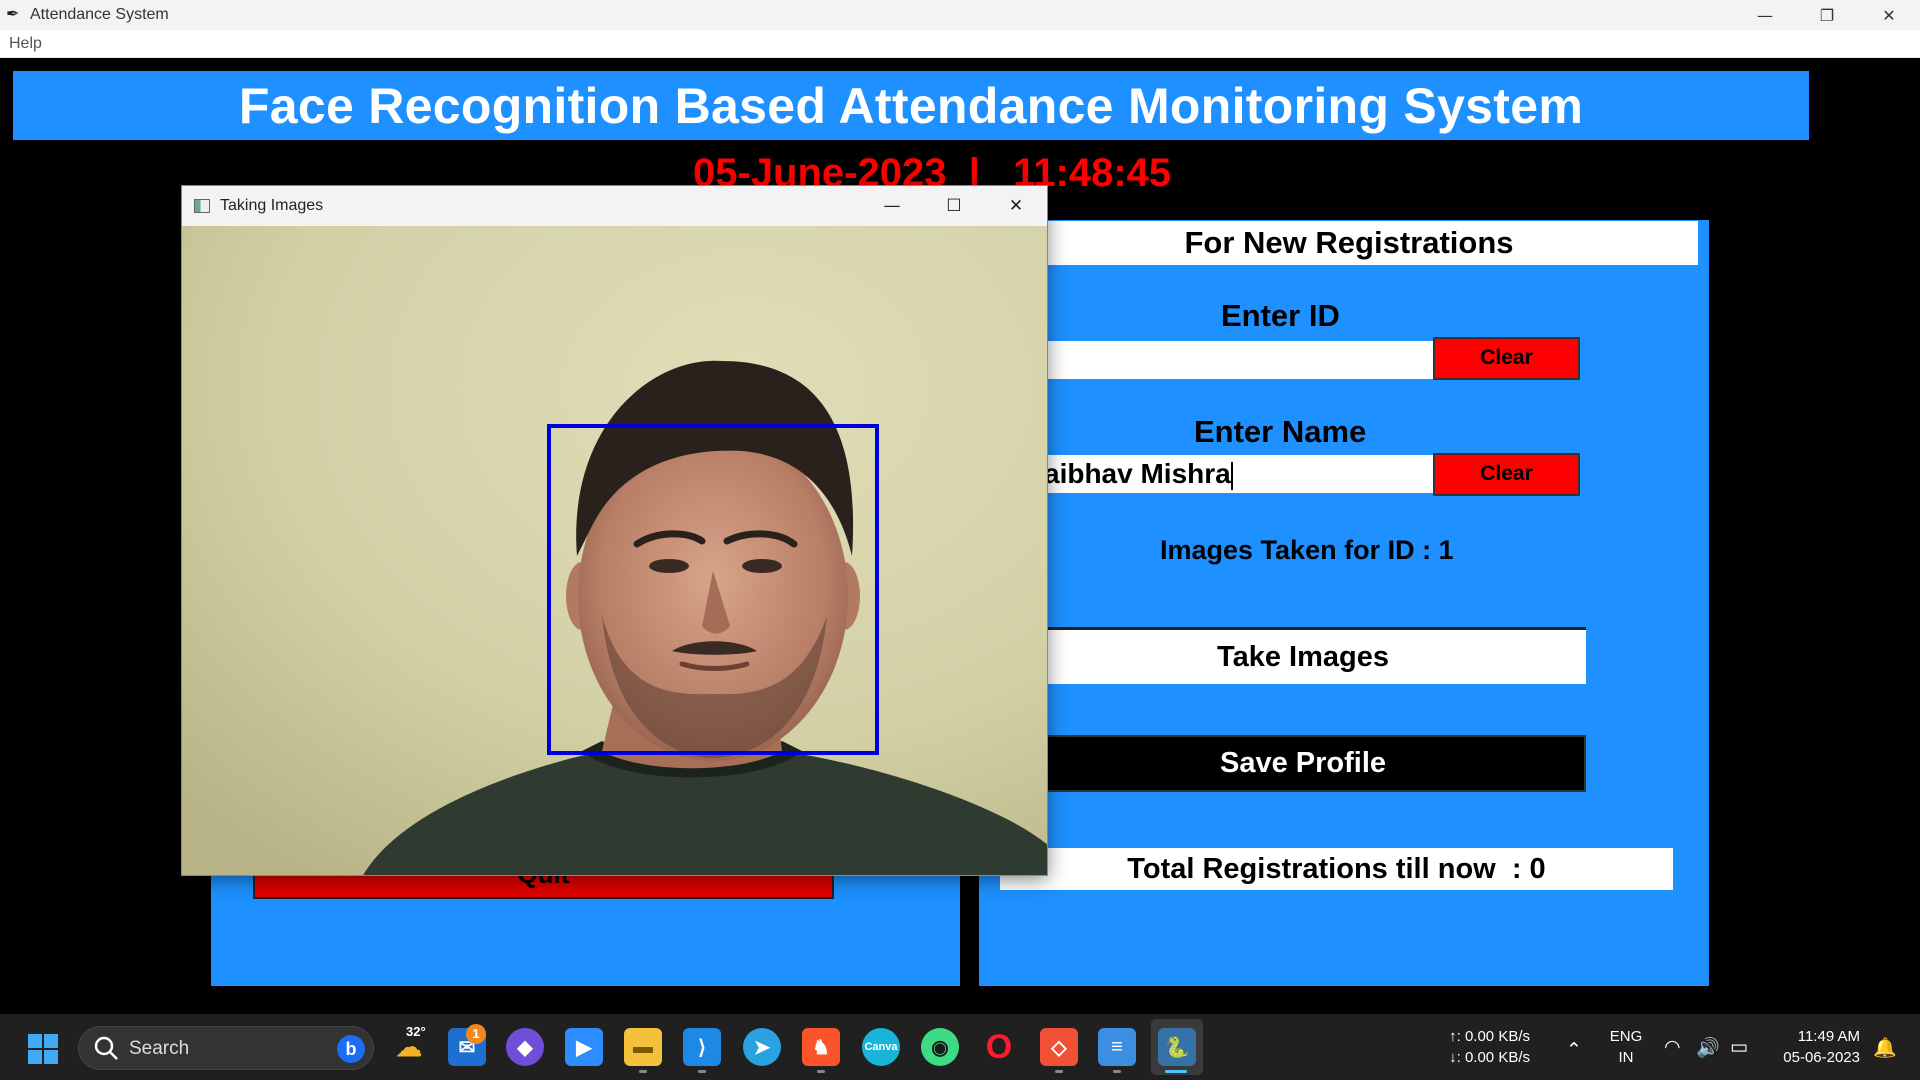 The height and width of the screenshot is (1080, 1920). Describe the element at coordinates (1489, 1057) in the screenshot. I see `net-down: ↓: 0.00 KB/s` at that location.